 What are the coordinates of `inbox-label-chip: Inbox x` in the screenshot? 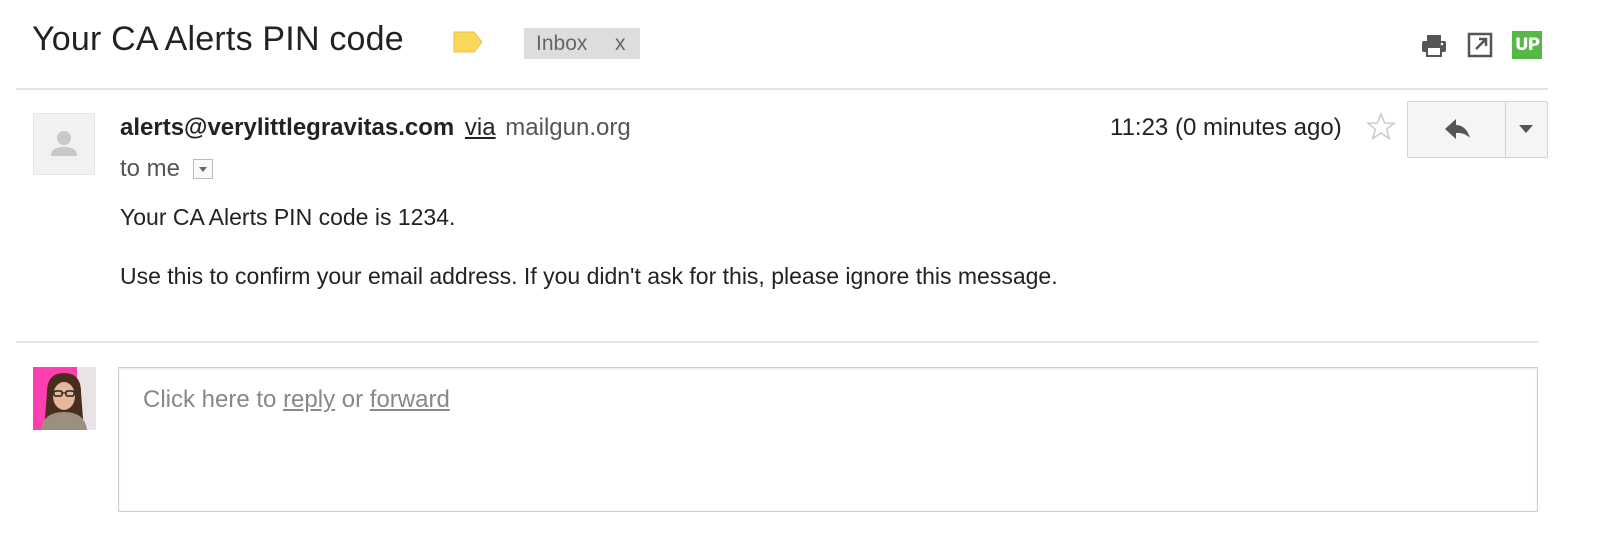 It's located at (582, 43).